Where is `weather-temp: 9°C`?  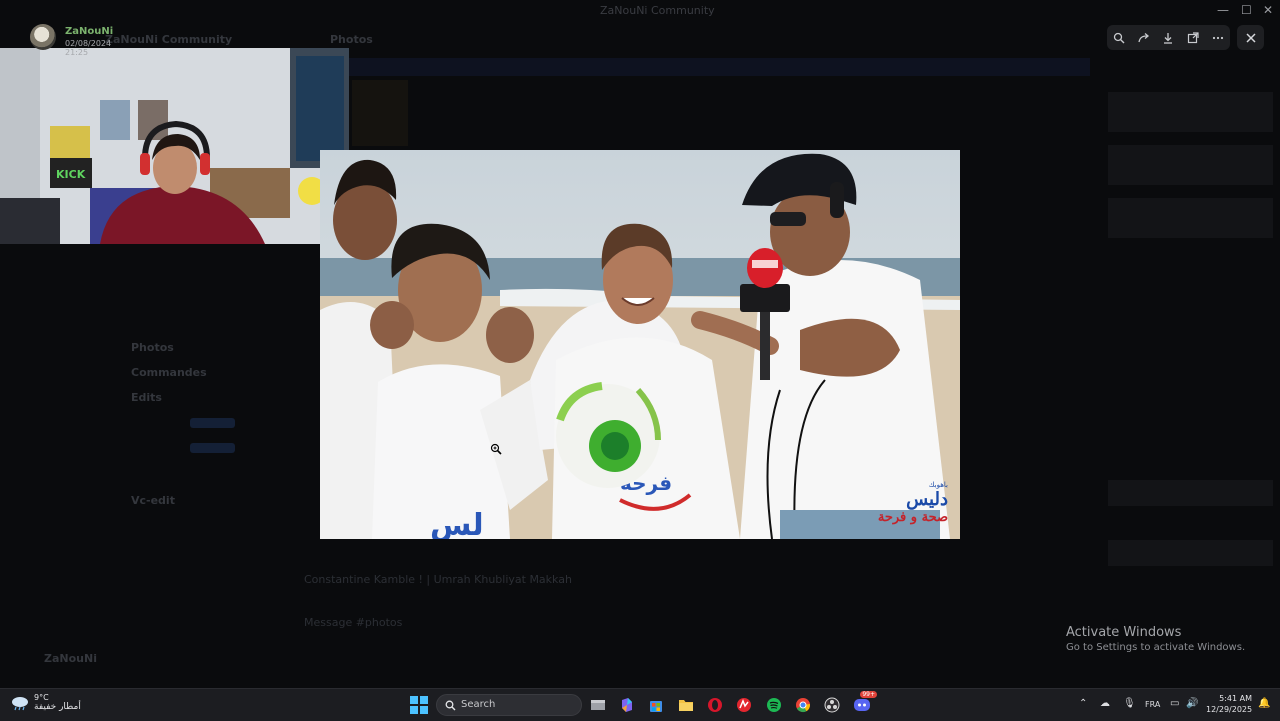
weather-temp: 9°C is located at coordinates (41, 697).